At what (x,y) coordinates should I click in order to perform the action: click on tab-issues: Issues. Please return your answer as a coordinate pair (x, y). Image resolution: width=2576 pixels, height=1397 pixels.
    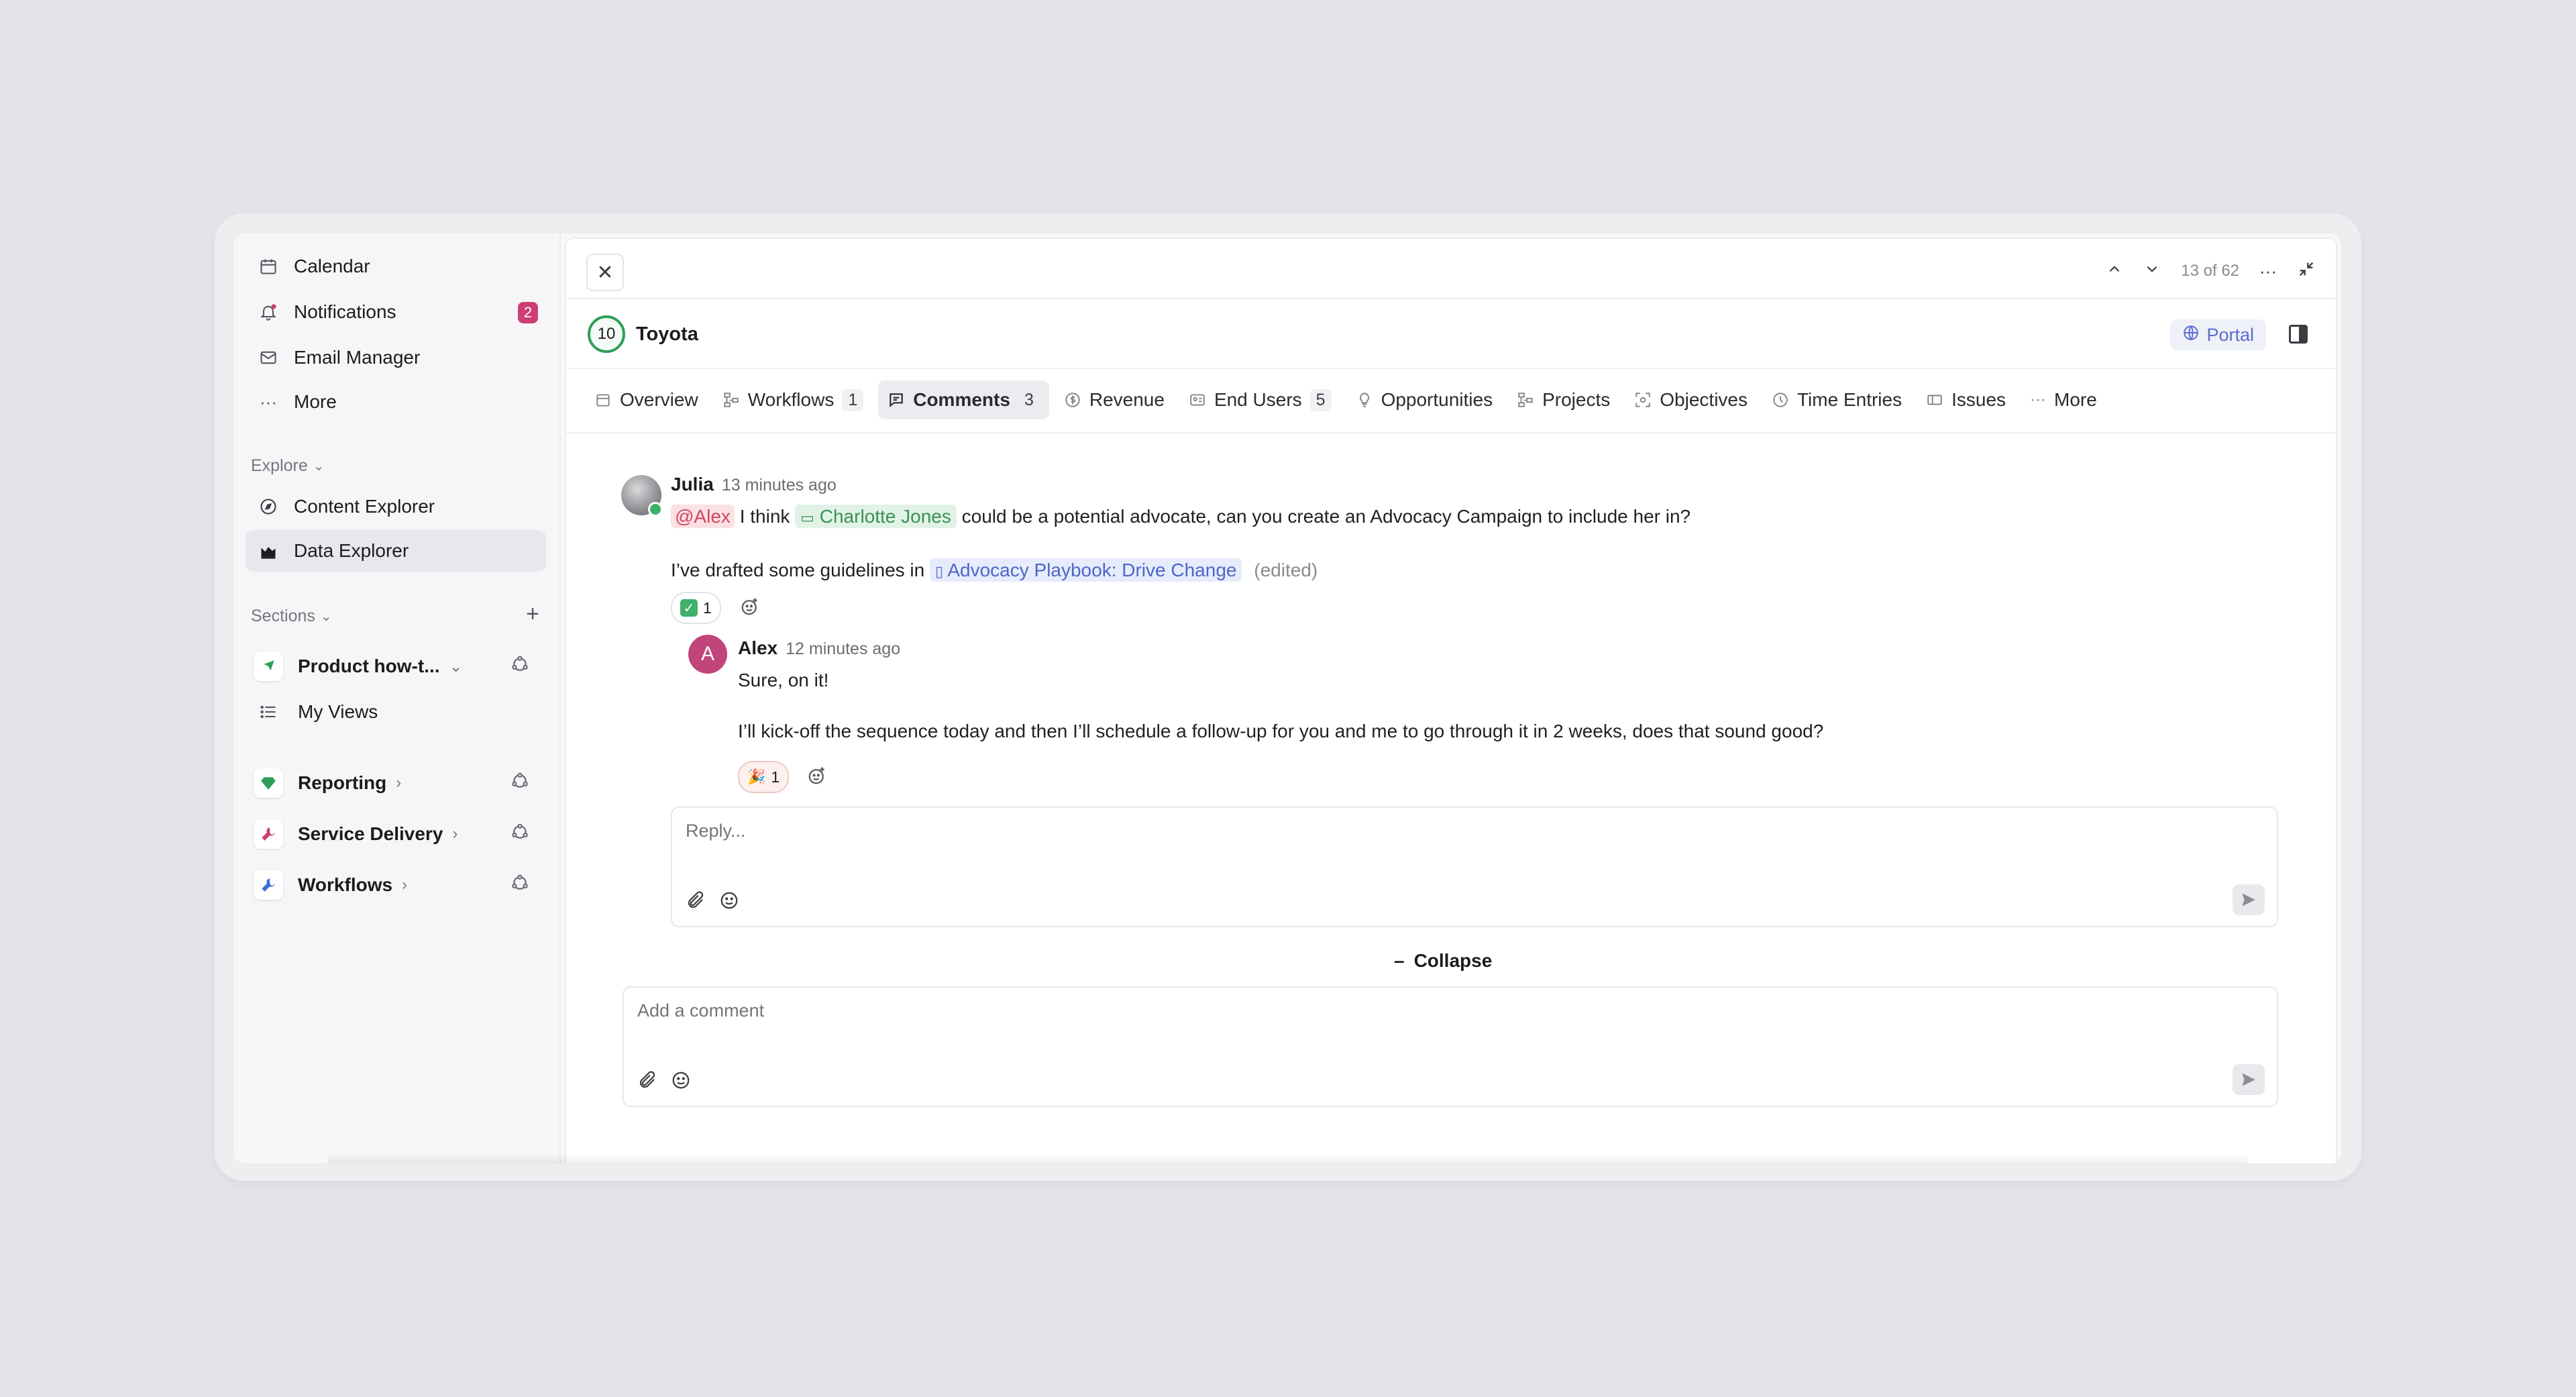
    Looking at the image, I should click on (1966, 399).